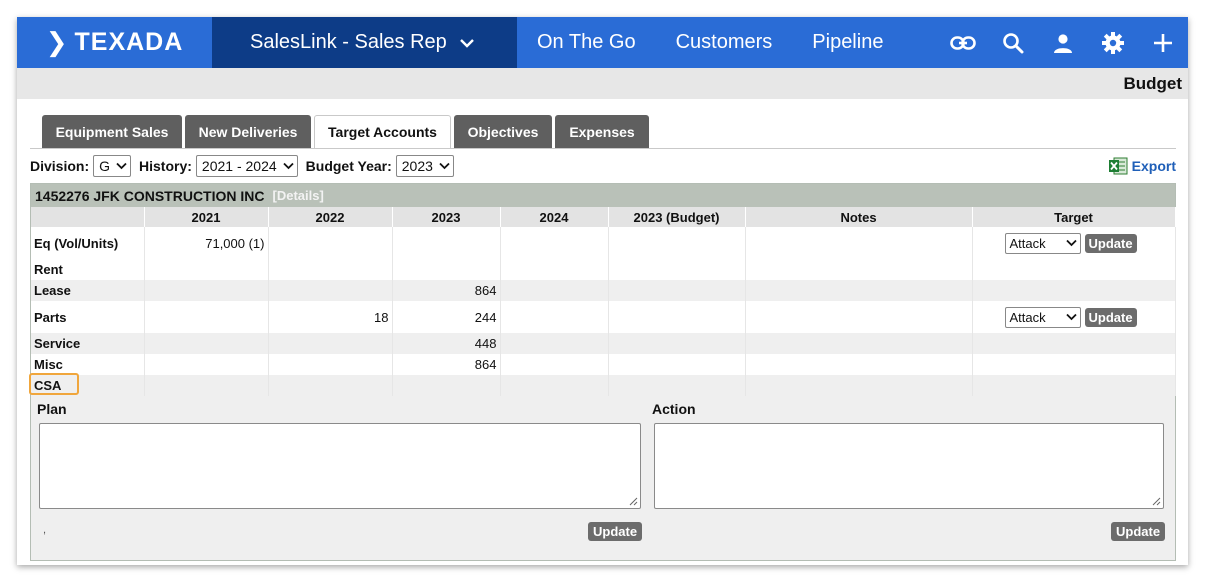 This screenshot has width=1214, height=586. I want to click on column-header: Target, so click(1074, 217).